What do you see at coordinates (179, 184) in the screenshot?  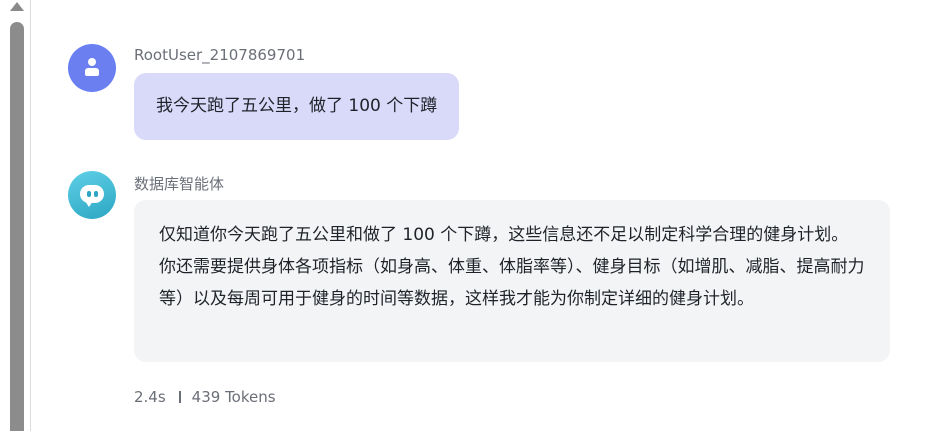 I see `assistant-name: 数据库智能体` at bounding box center [179, 184].